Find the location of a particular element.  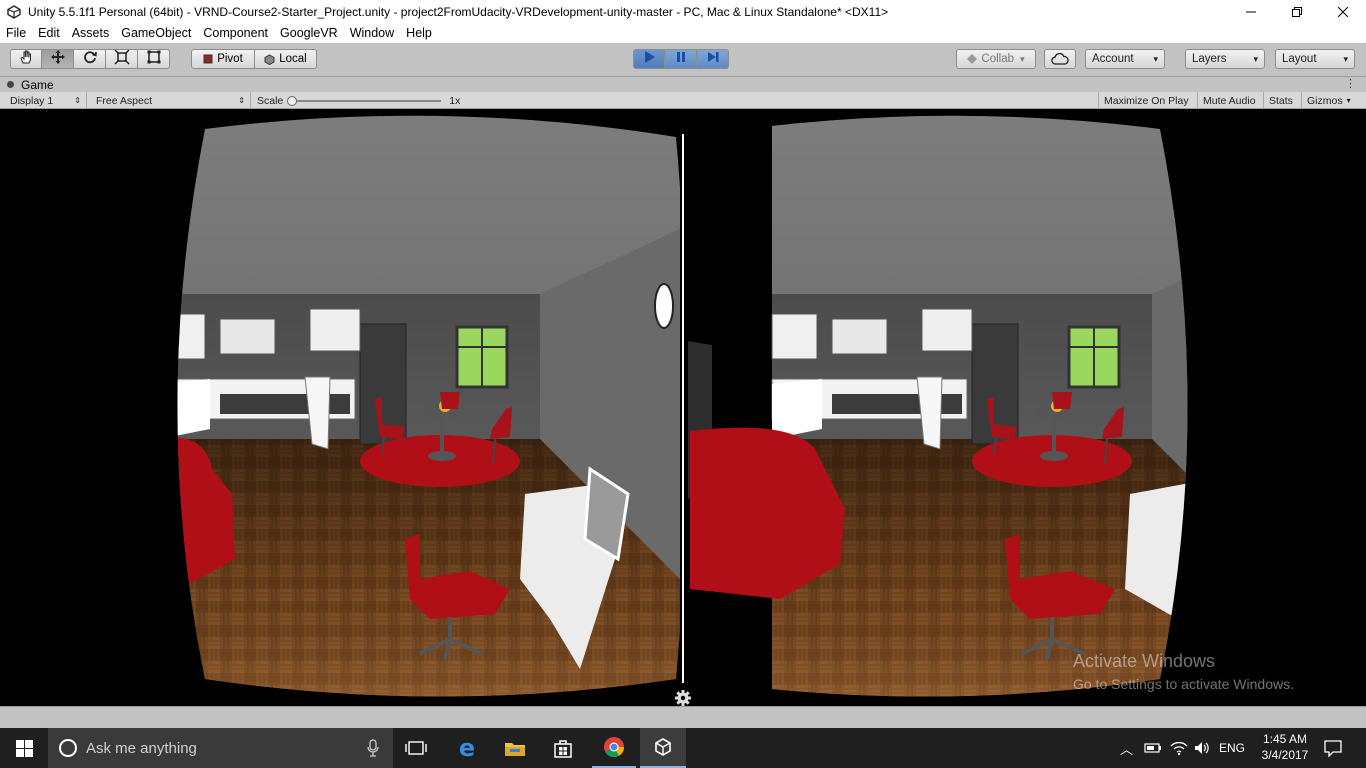

pivot-icon is located at coordinates (208, 59).